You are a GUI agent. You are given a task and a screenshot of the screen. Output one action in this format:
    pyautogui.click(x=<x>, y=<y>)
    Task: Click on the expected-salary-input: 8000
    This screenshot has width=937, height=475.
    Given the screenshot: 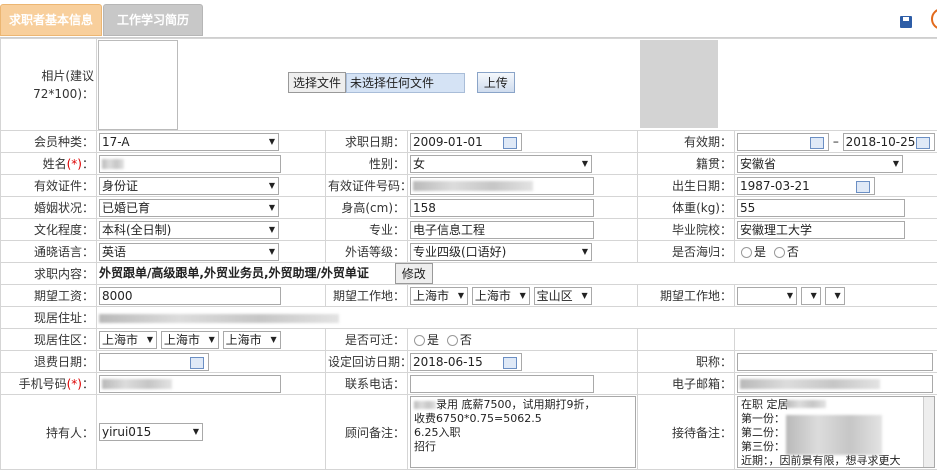 What is the action you would take?
    pyautogui.click(x=190, y=295)
    